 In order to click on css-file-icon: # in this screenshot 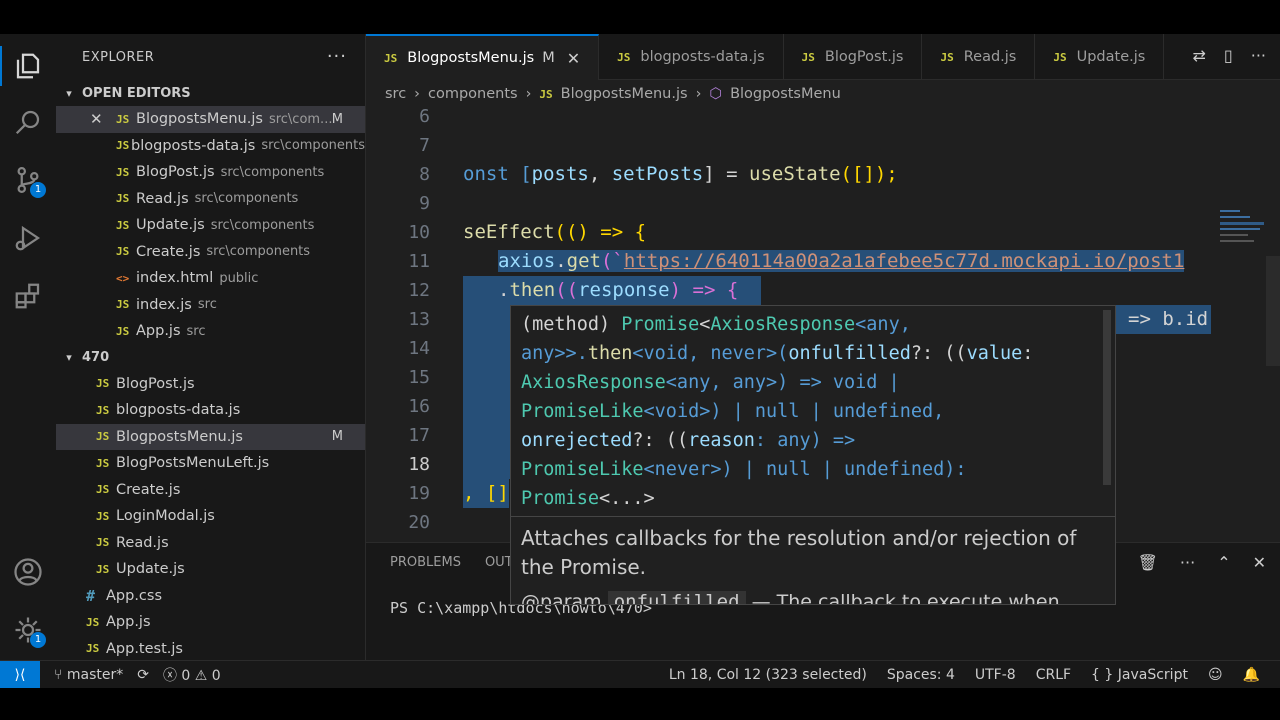, I will do `click(91, 595)`.